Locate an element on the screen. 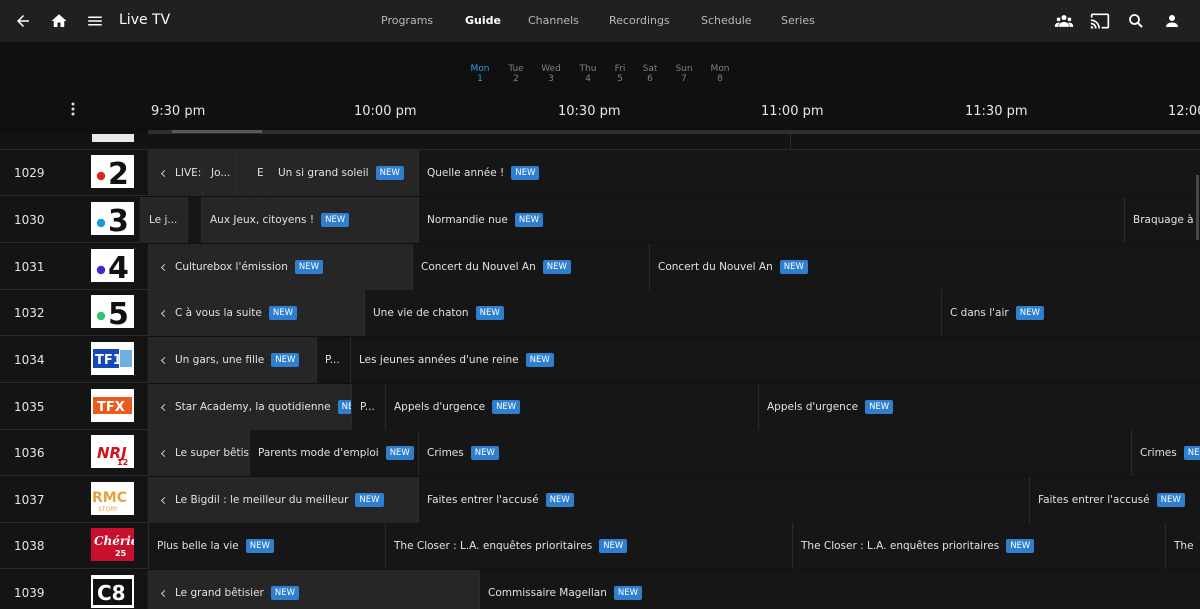 The width and height of the screenshot is (1200, 609). users-icon is located at coordinates (1064, 21).